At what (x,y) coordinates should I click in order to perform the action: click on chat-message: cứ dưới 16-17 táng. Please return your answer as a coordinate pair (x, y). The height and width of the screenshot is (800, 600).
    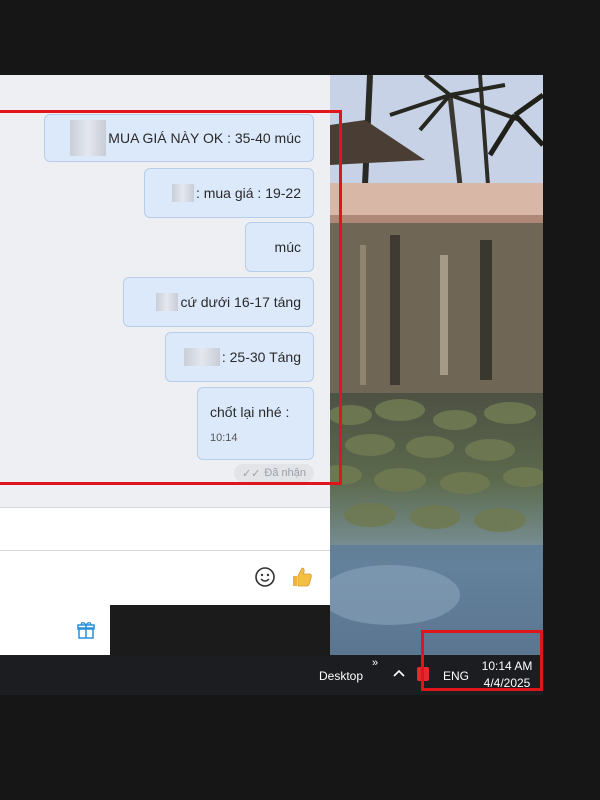
    Looking at the image, I should click on (218, 302).